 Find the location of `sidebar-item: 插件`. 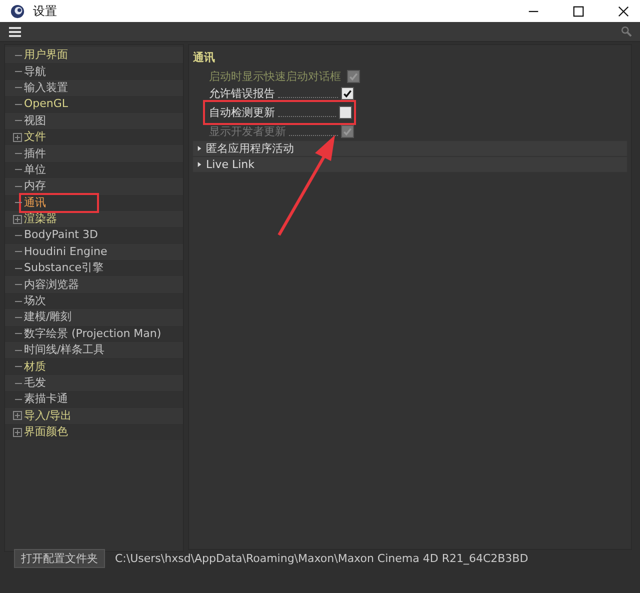

sidebar-item: 插件 is located at coordinates (35, 153).